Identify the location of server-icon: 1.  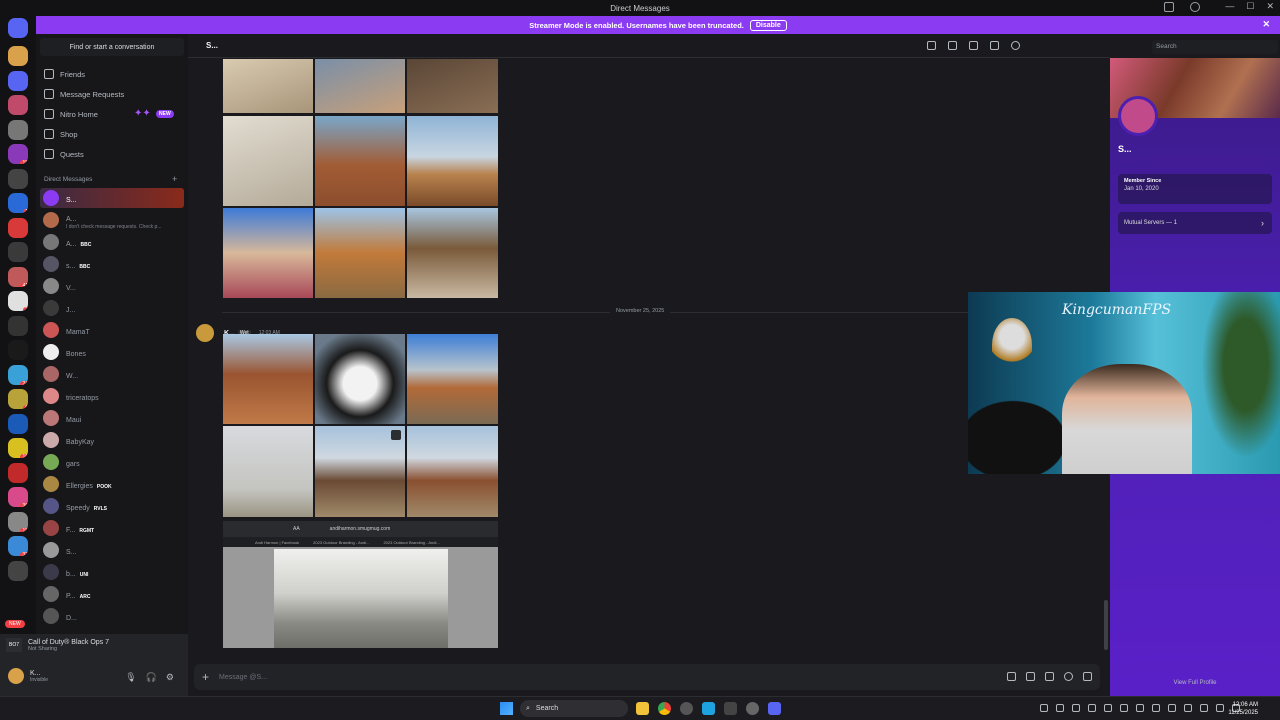
(18, 203).